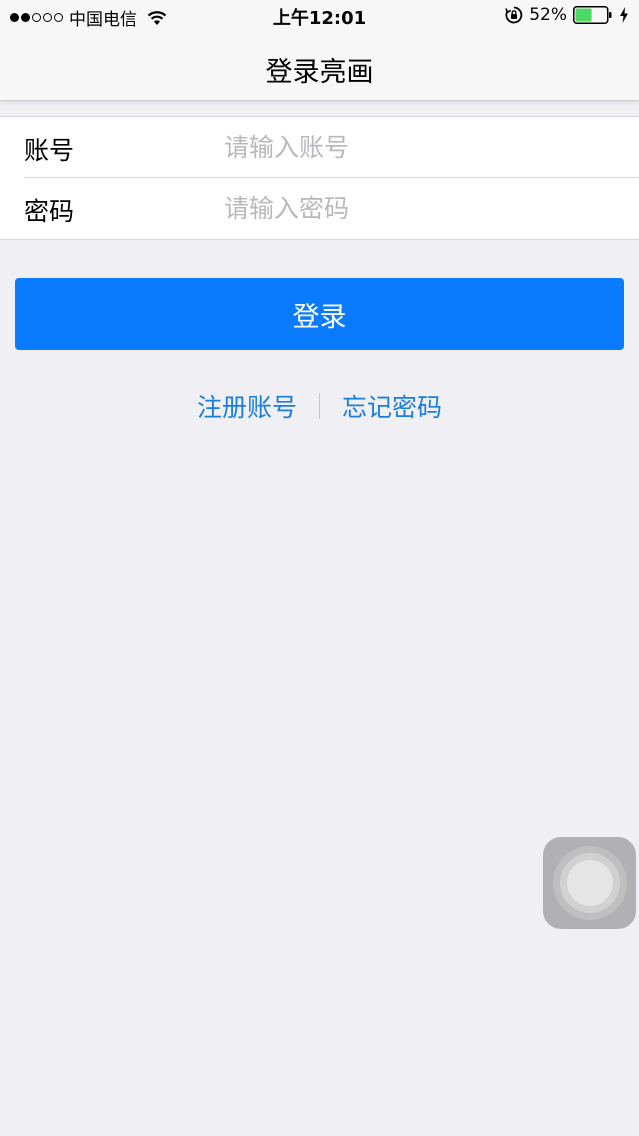 Image resolution: width=639 pixels, height=1136 pixels. Describe the element at coordinates (514, 15) in the screenshot. I see `rotation-lock-icon` at that location.